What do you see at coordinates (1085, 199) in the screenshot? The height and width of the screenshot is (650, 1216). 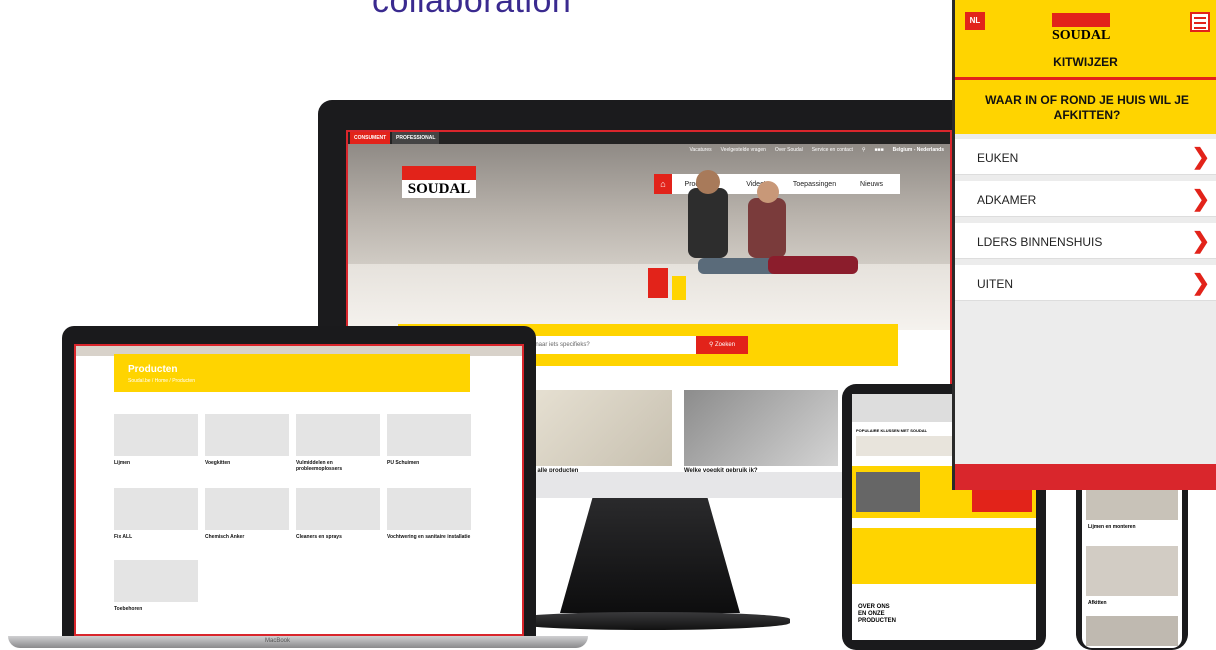 I see `option-badkamer: ADKAMER ❯` at bounding box center [1085, 199].